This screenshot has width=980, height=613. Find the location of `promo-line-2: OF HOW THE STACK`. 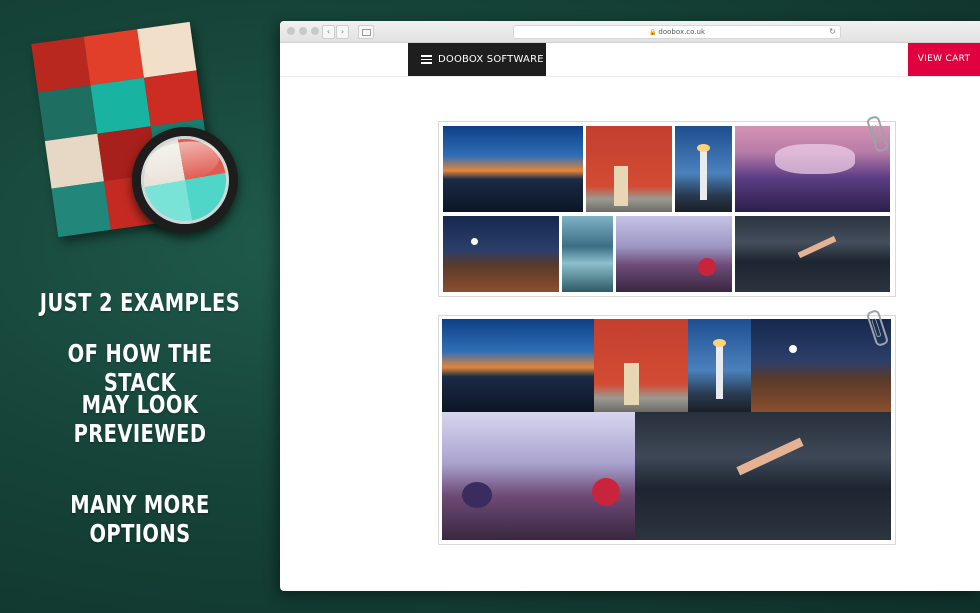

promo-line-2: OF HOW THE STACK is located at coordinates (140, 368).